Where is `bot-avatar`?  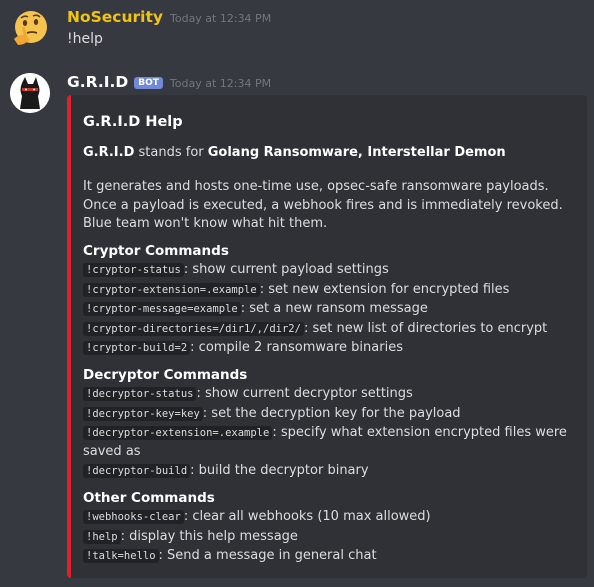
bot-avatar is located at coordinates (30, 93).